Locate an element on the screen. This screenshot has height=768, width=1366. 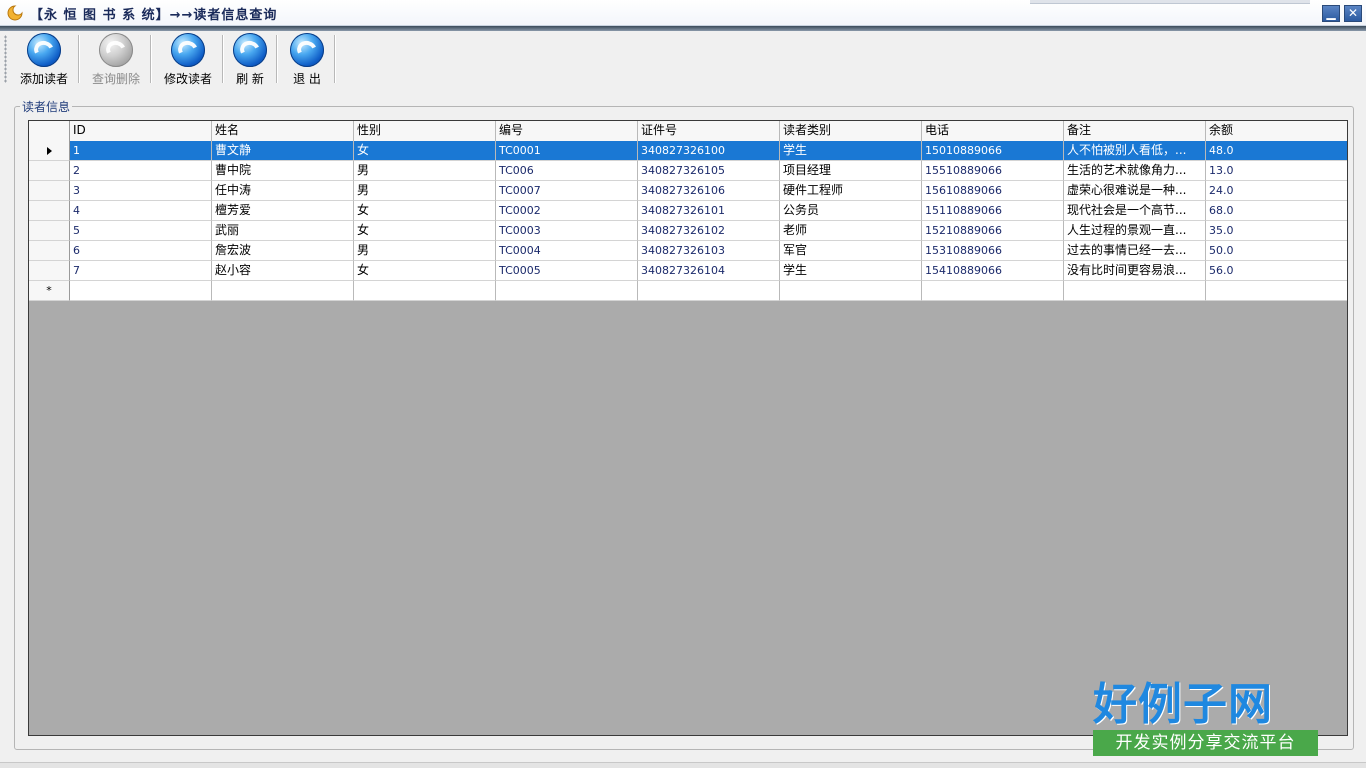
cell-number: TC0004 is located at coordinates (567, 251).